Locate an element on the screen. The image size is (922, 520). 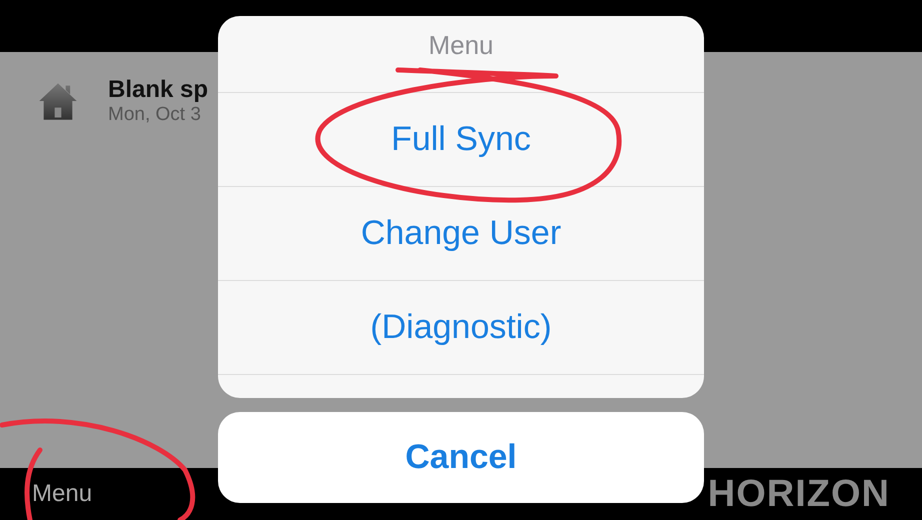
item-title: Blank sp is located at coordinates (158, 90).